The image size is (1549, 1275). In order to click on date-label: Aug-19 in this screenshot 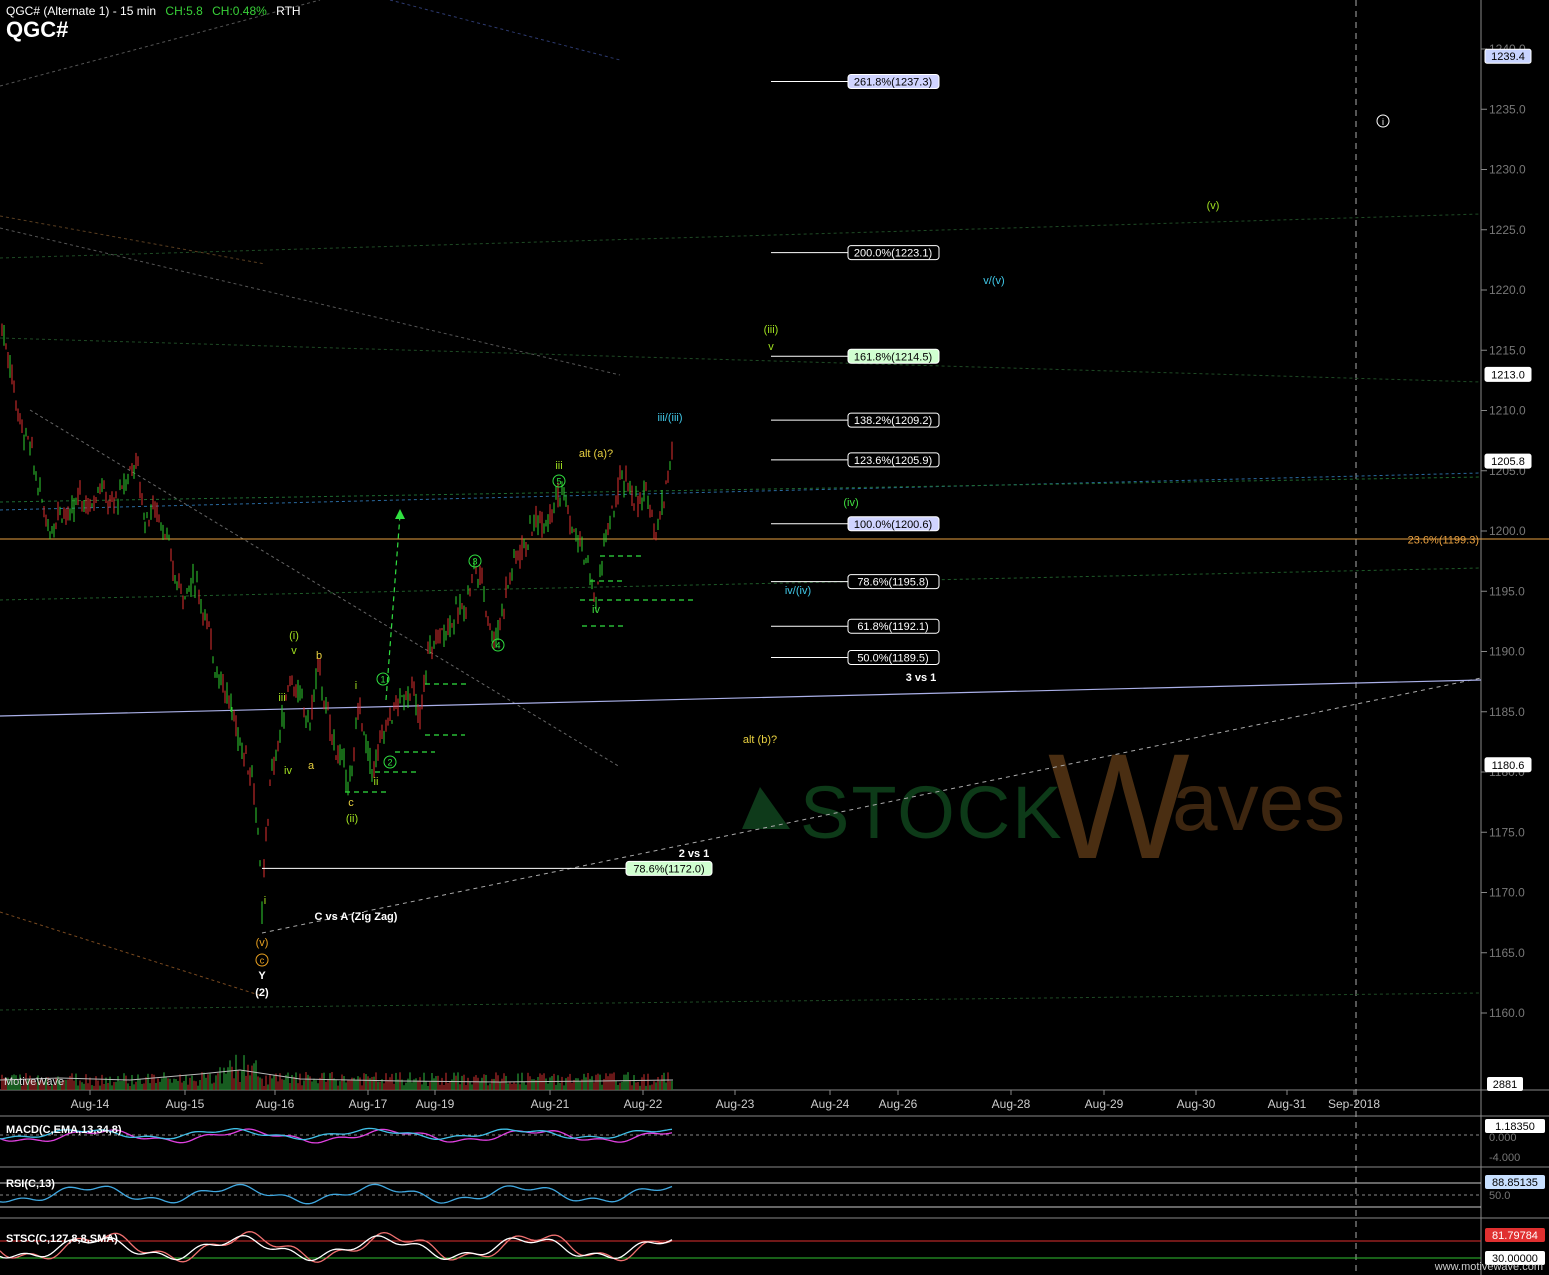, I will do `click(435, 1104)`.